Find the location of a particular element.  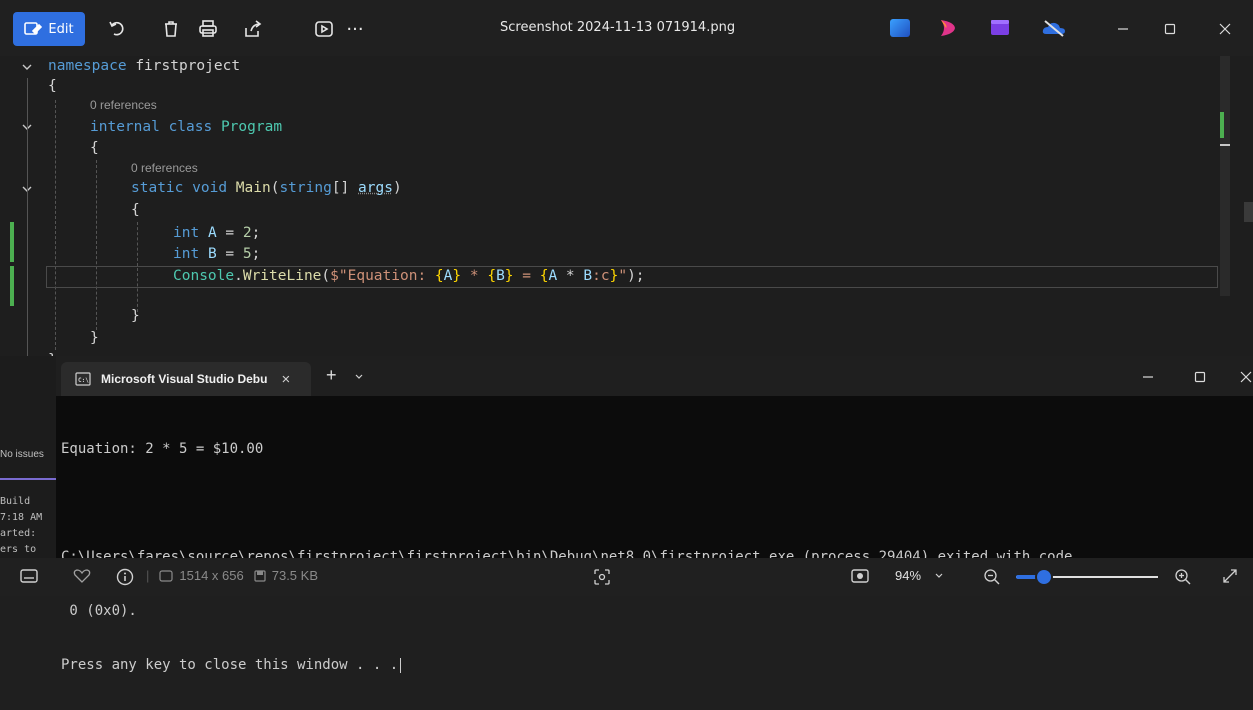

zoom-out-icon is located at coordinates (992, 577).